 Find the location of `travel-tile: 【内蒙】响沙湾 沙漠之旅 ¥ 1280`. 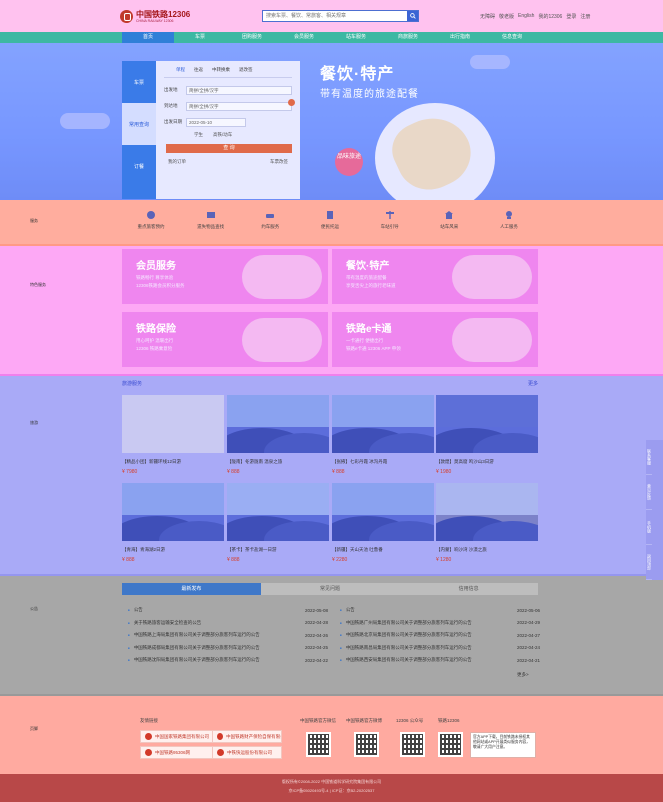

travel-tile: 【内蒙】响沙湾 沙漠之旅 ¥ 1280 is located at coordinates (487, 523).